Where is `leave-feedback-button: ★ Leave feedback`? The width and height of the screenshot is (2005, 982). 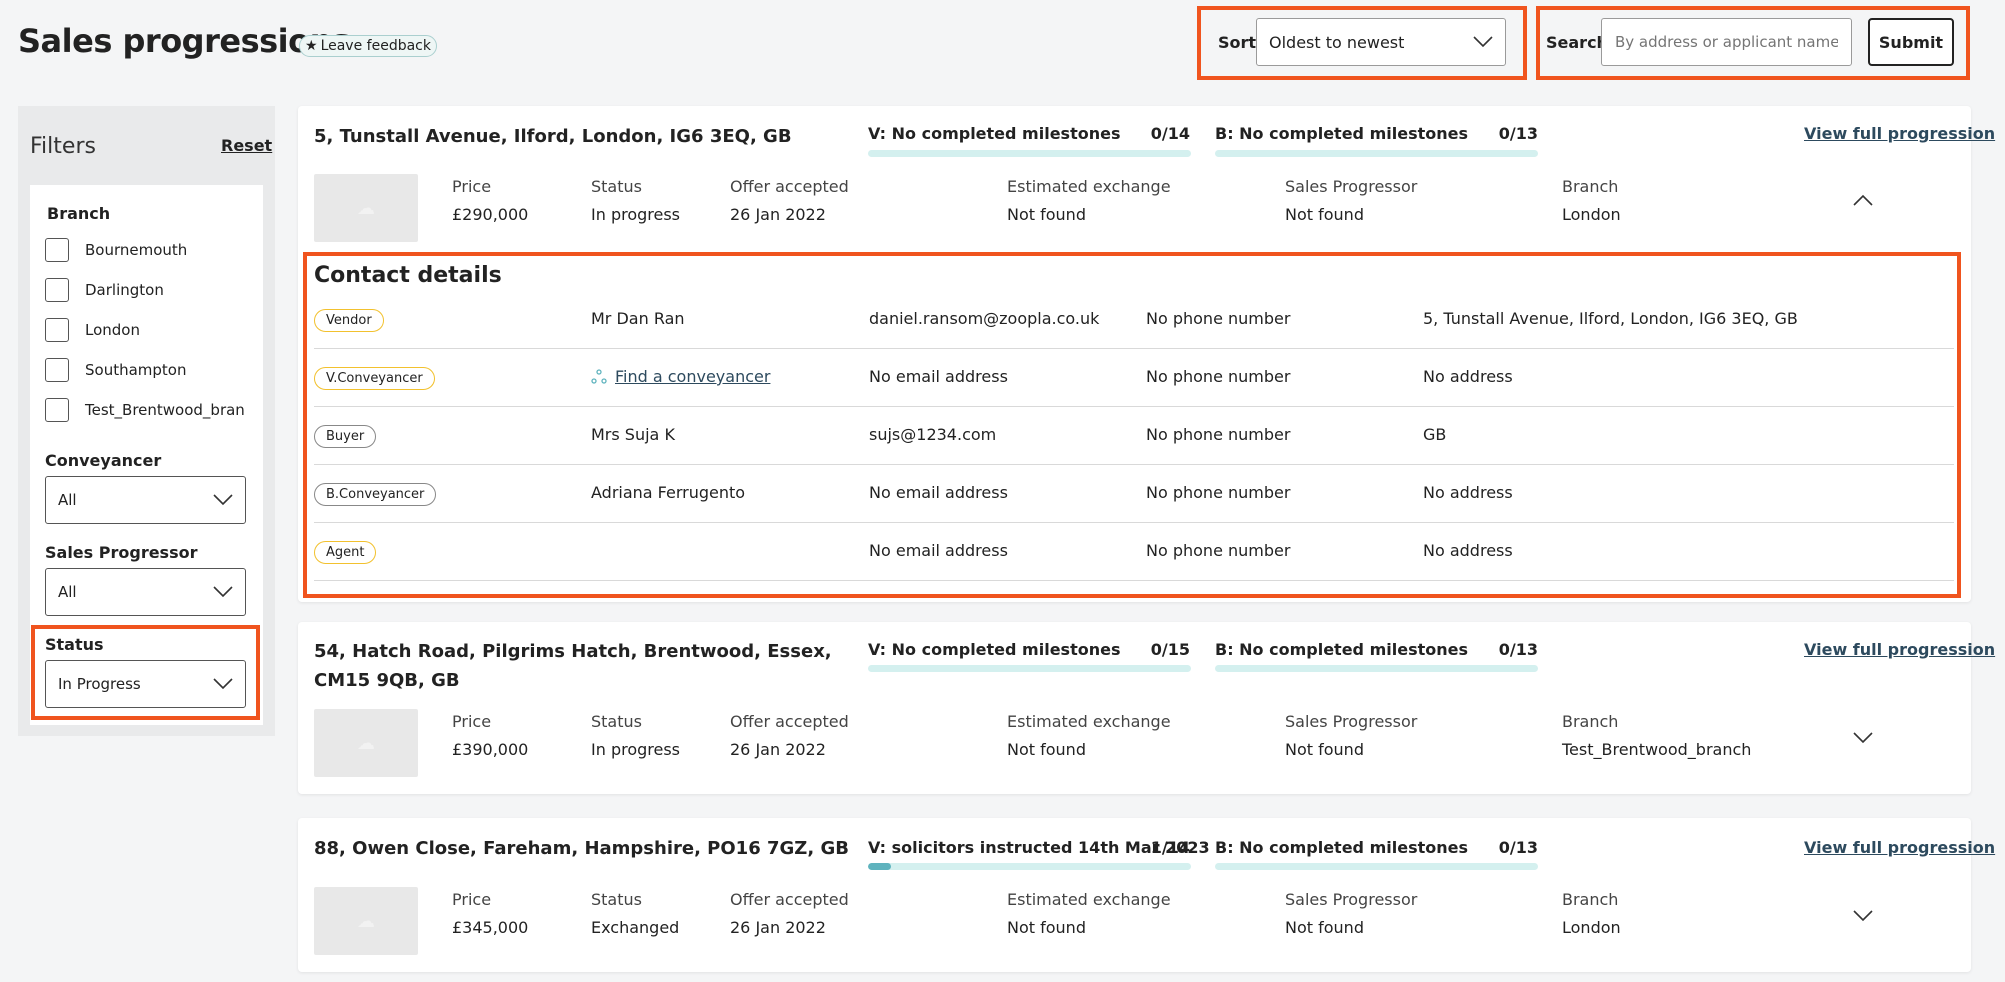
leave-feedback-button: ★ Leave feedback is located at coordinates (368, 46).